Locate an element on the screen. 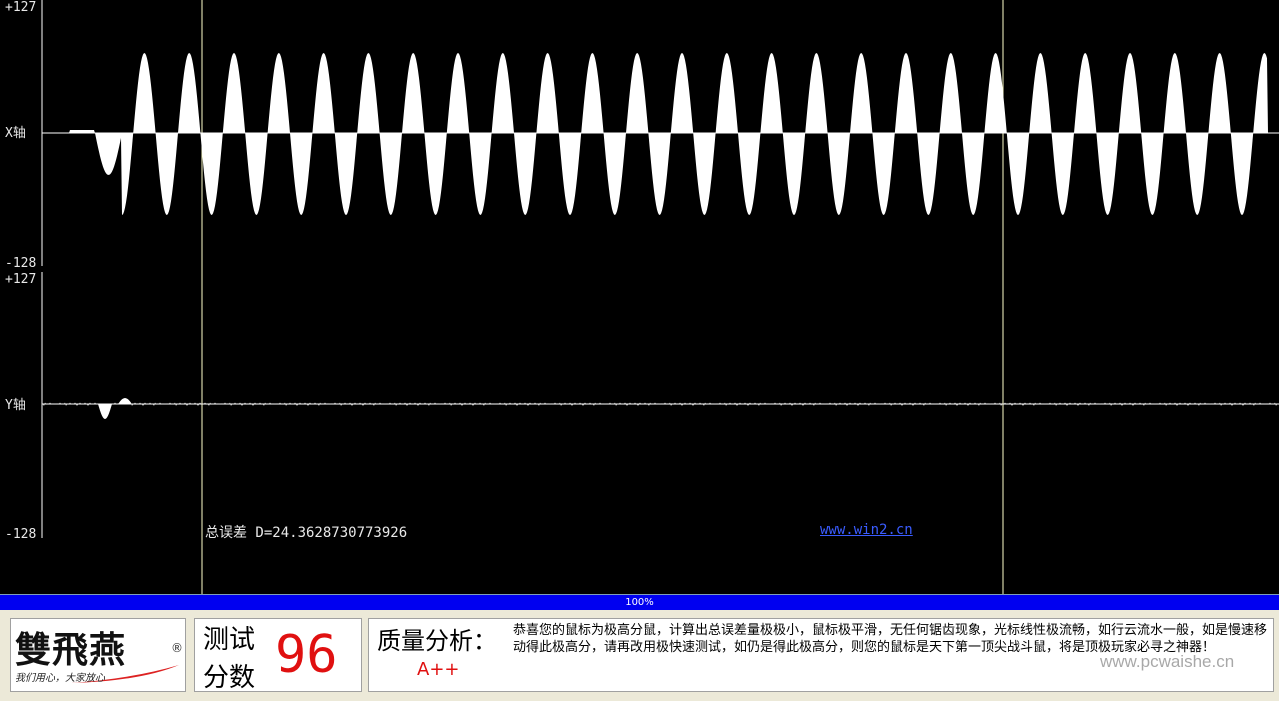  total-error-readout: 总误差 D=24.3628730773926 is located at coordinates (306, 533).